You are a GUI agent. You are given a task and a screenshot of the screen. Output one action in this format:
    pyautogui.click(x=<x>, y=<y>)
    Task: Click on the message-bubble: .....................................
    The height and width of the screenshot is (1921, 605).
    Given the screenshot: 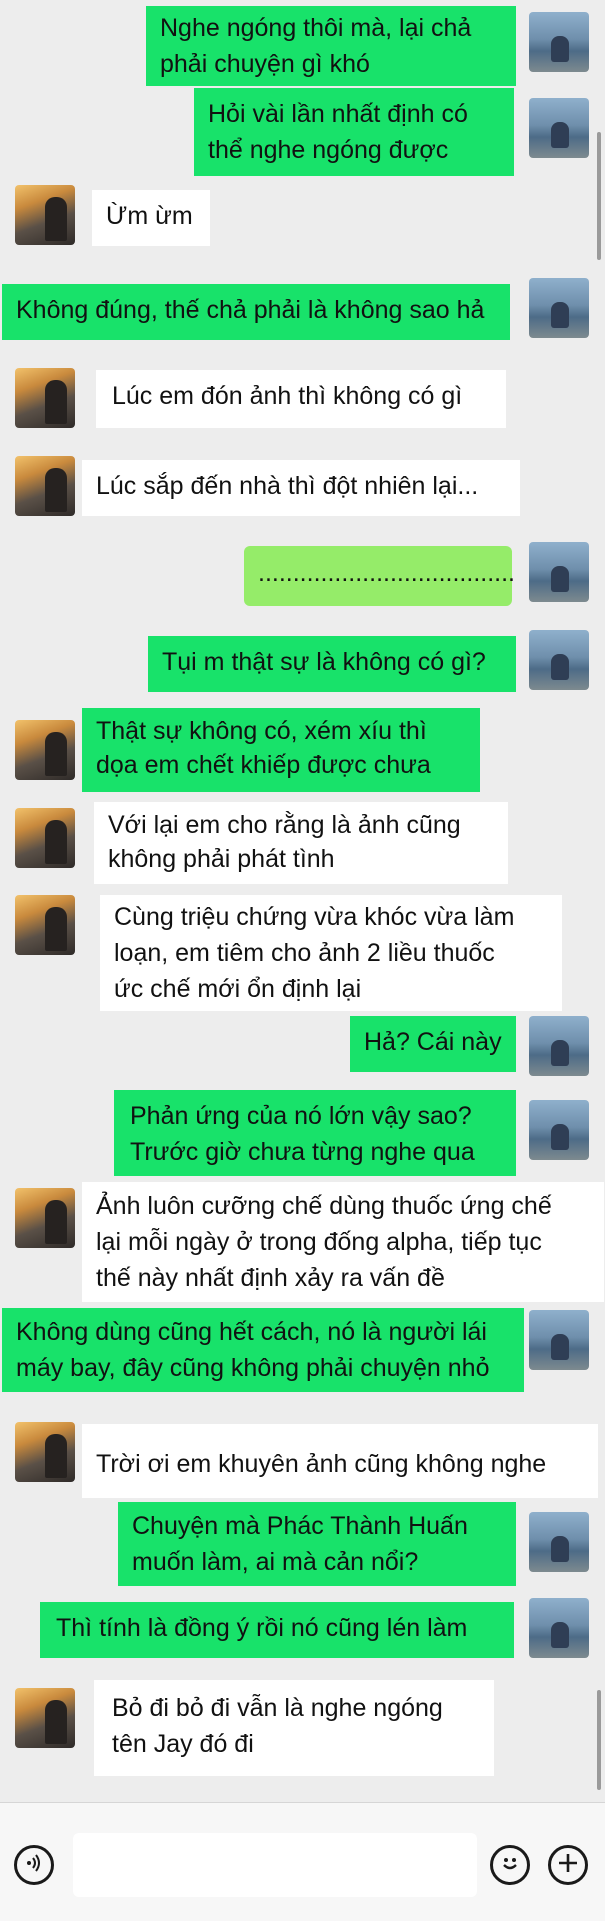 What is the action you would take?
    pyautogui.click(x=379, y=576)
    